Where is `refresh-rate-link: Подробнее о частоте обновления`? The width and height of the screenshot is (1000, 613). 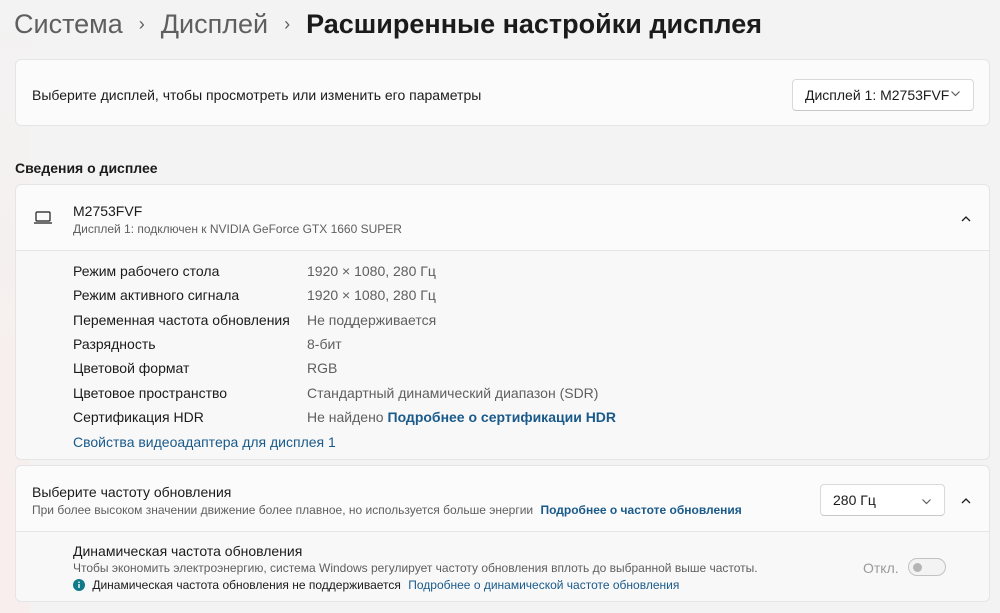
refresh-rate-link: Подробнее о частоте обновления is located at coordinates (640, 510).